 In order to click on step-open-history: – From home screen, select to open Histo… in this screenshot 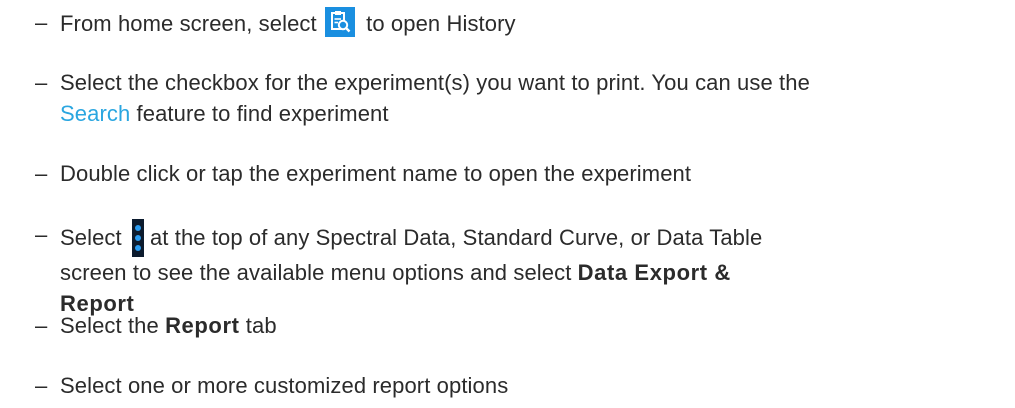, I will do `click(520, 23)`.